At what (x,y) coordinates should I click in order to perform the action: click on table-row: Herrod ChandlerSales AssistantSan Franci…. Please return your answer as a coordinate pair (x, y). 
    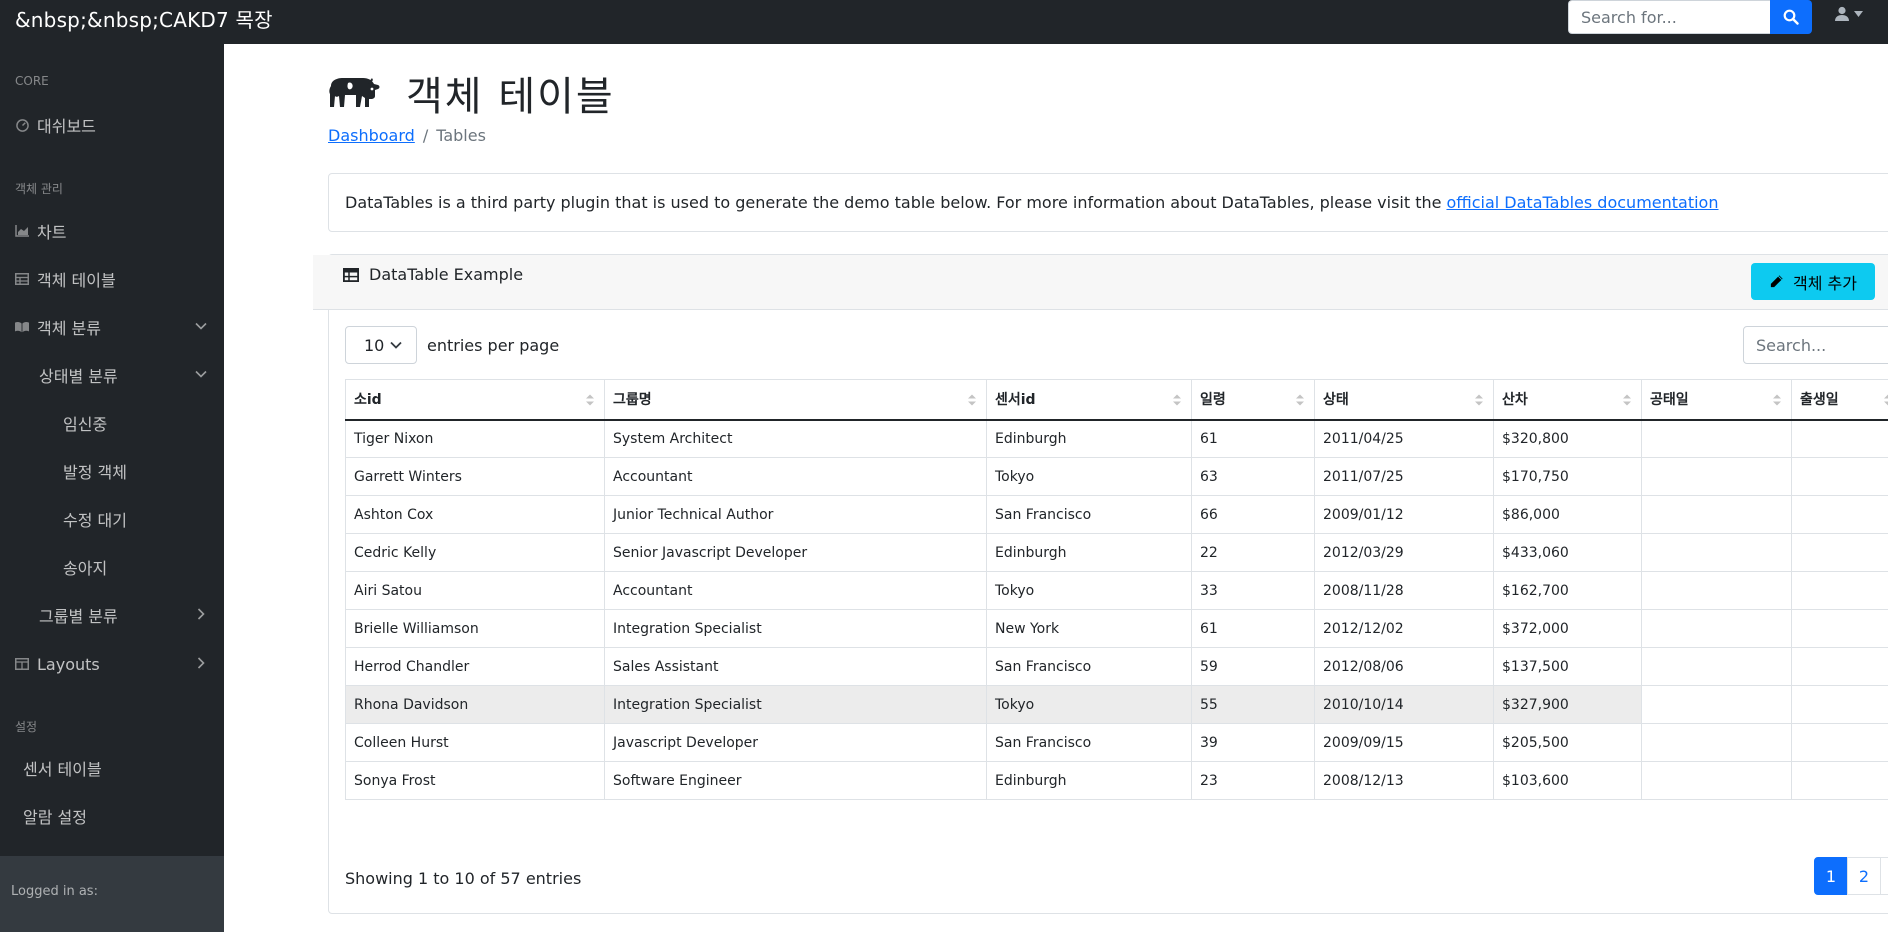
    Looking at the image, I should click on (1117, 667).